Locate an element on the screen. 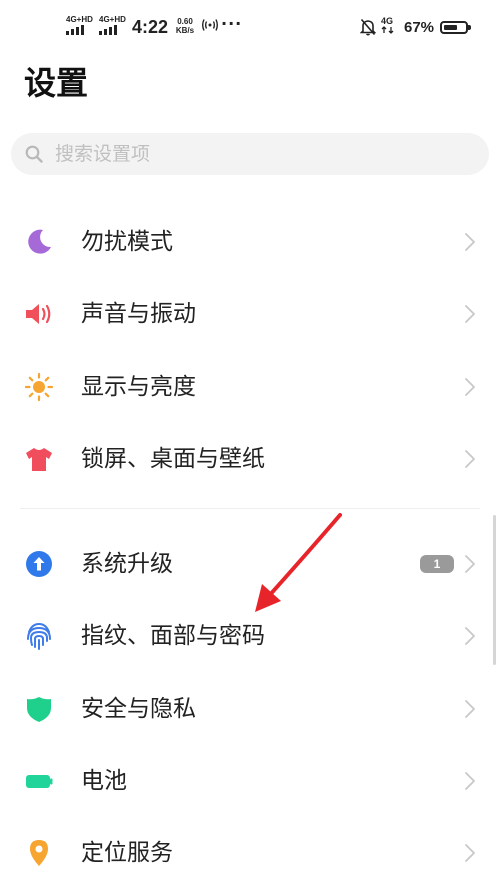  shirt-icon is located at coordinates (39, 459).